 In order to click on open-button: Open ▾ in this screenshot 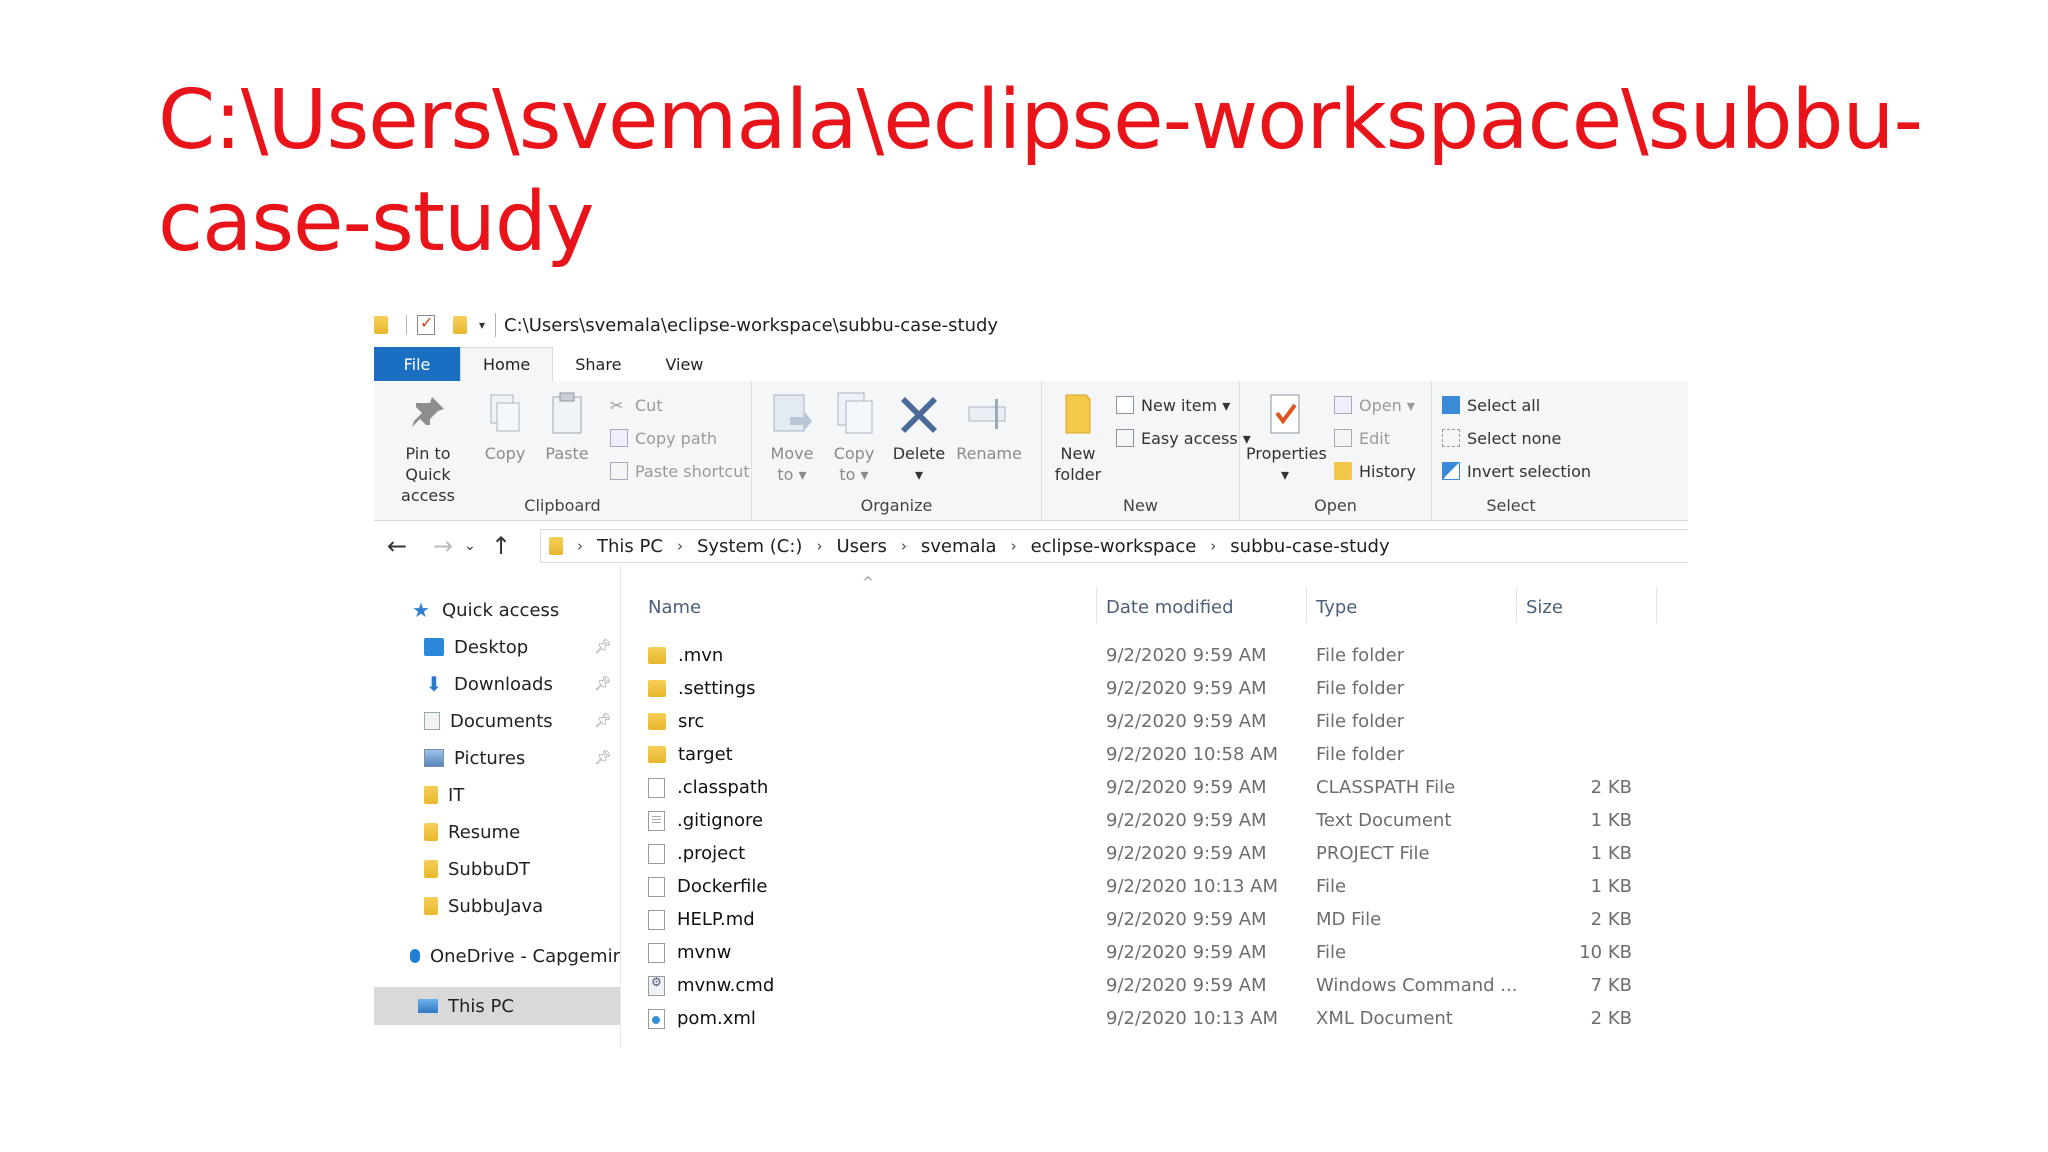, I will do `click(1374, 405)`.